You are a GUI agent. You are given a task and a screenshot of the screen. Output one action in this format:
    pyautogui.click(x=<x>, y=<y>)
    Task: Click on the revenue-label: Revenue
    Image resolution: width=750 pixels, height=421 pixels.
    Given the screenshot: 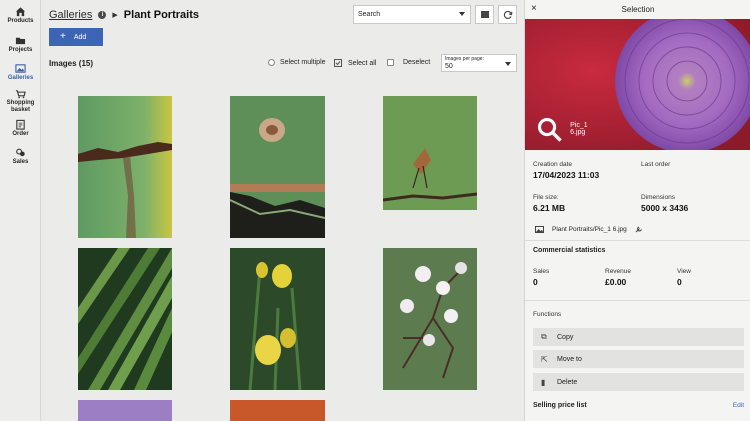 What is the action you would take?
    pyautogui.click(x=618, y=271)
    